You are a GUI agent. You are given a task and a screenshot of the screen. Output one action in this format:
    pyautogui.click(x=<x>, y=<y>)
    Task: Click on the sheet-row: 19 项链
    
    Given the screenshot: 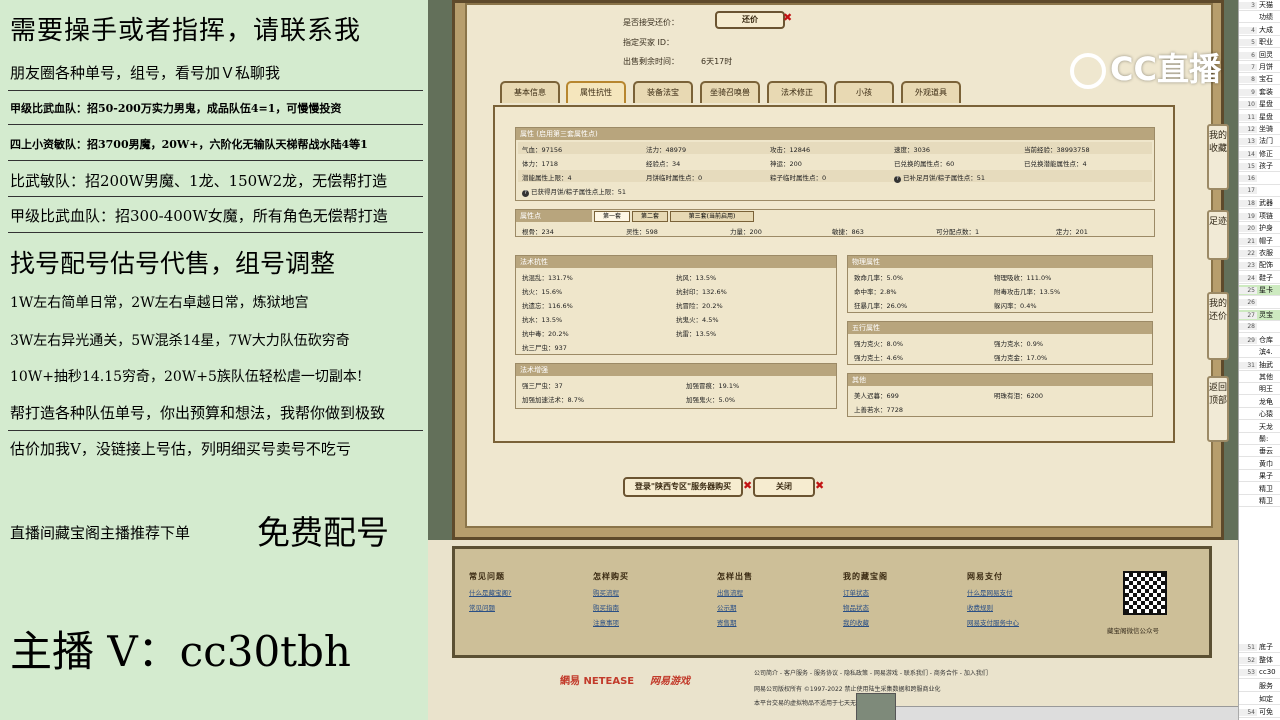 What is the action you would take?
    pyautogui.click(x=1259, y=216)
    